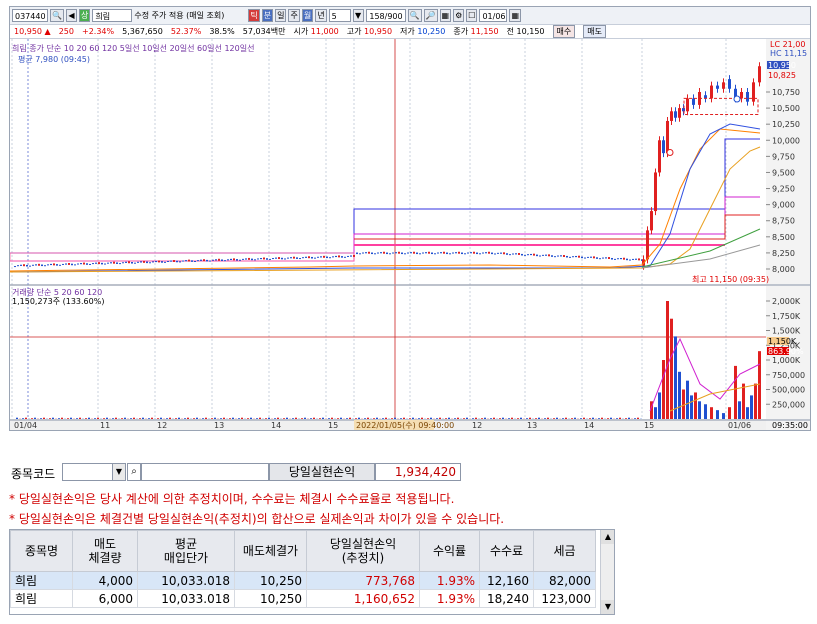  What do you see at coordinates (321, 15) in the screenshot?
I see `period-year: 년` at bounding box center [321, 15].